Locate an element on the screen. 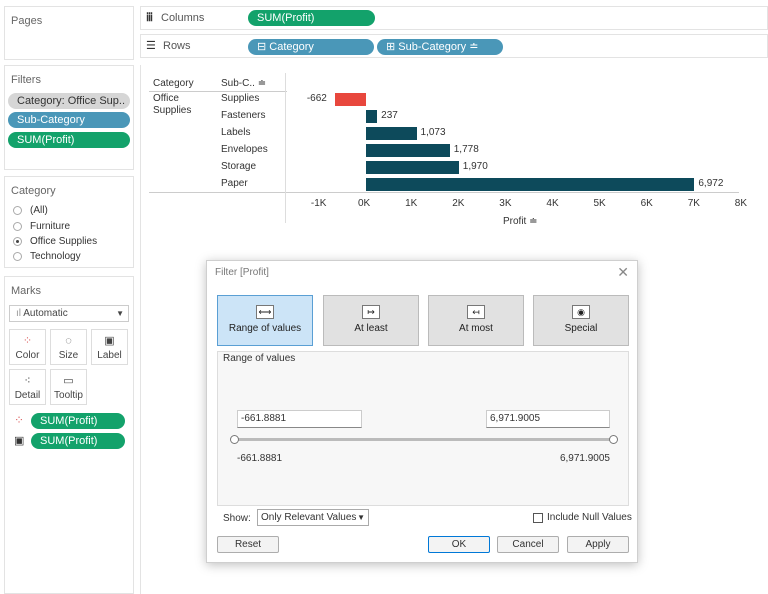  pages-card: Pages is located at coordinates (69, 33).